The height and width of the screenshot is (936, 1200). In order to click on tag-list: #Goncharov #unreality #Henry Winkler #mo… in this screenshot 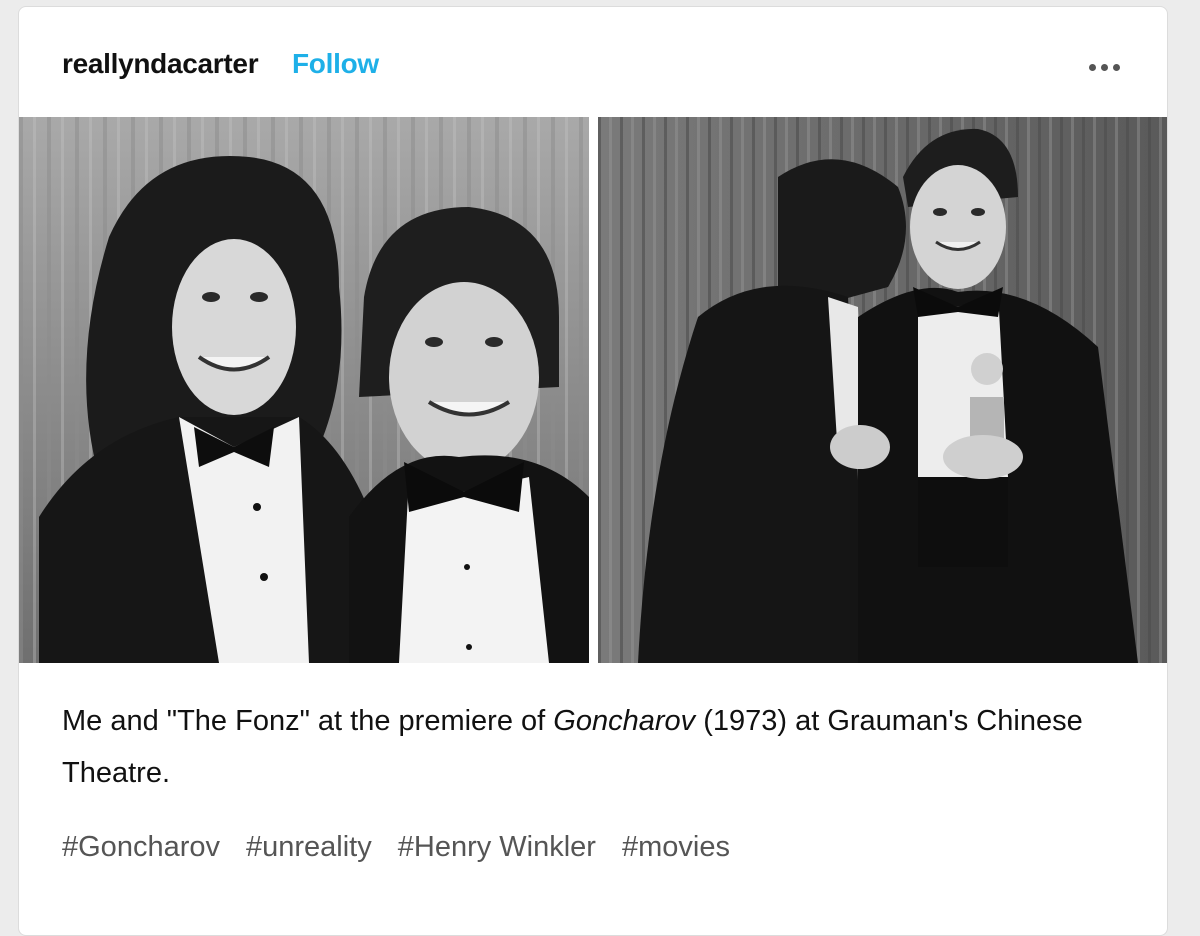, I will do `click(602, 847)`.